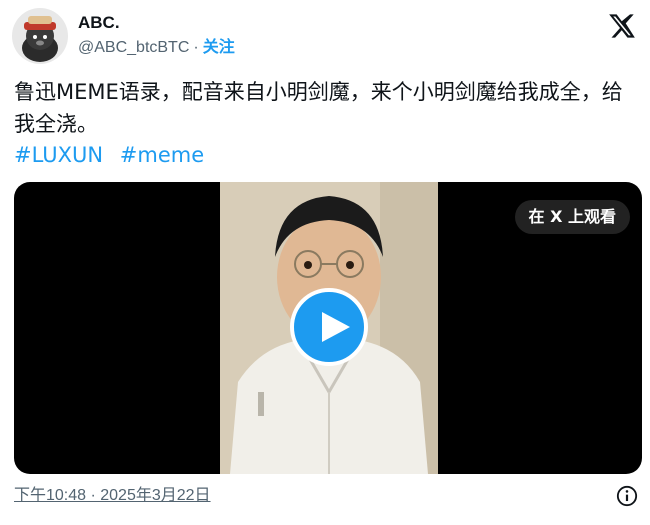 The width and height of the screenshot is (650, 525). Describe the element at coordinates (133, 47) in the screenshot. I see `user-handle: @ABC_btcBTC` at that location.